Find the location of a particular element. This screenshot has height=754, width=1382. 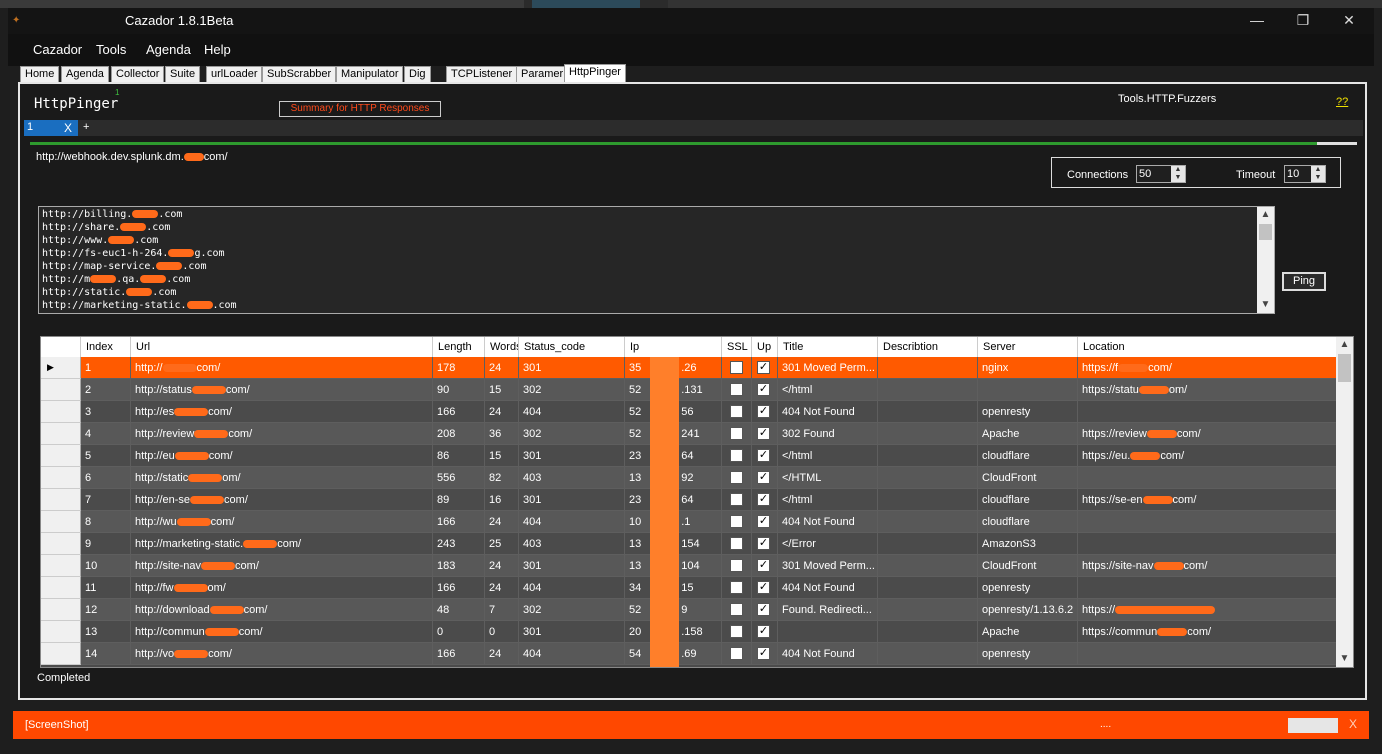

column-header-status-code: Status_code is located at coordinates (572, 347).